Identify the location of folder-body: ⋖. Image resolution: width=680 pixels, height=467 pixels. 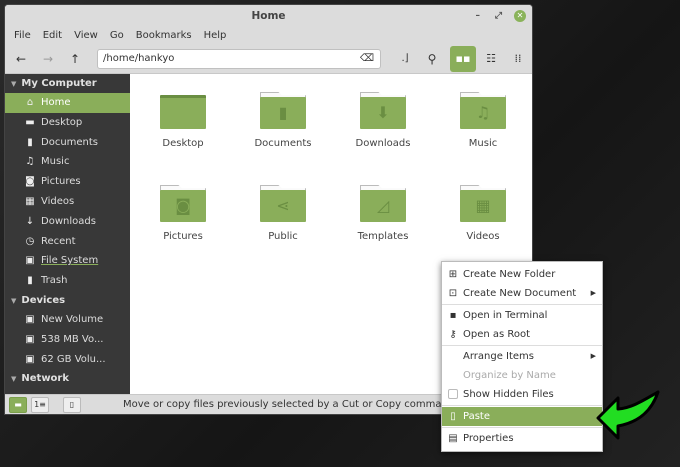
(283, 206).